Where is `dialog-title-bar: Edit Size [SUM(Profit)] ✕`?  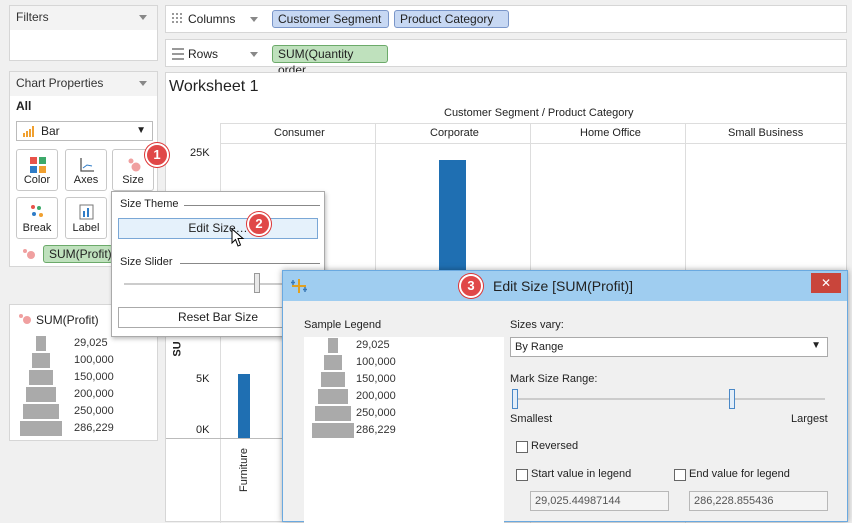 dialog-title-bar: Edit Size [SUM(Profit)] ✕ is located at coordinates (565, 286).